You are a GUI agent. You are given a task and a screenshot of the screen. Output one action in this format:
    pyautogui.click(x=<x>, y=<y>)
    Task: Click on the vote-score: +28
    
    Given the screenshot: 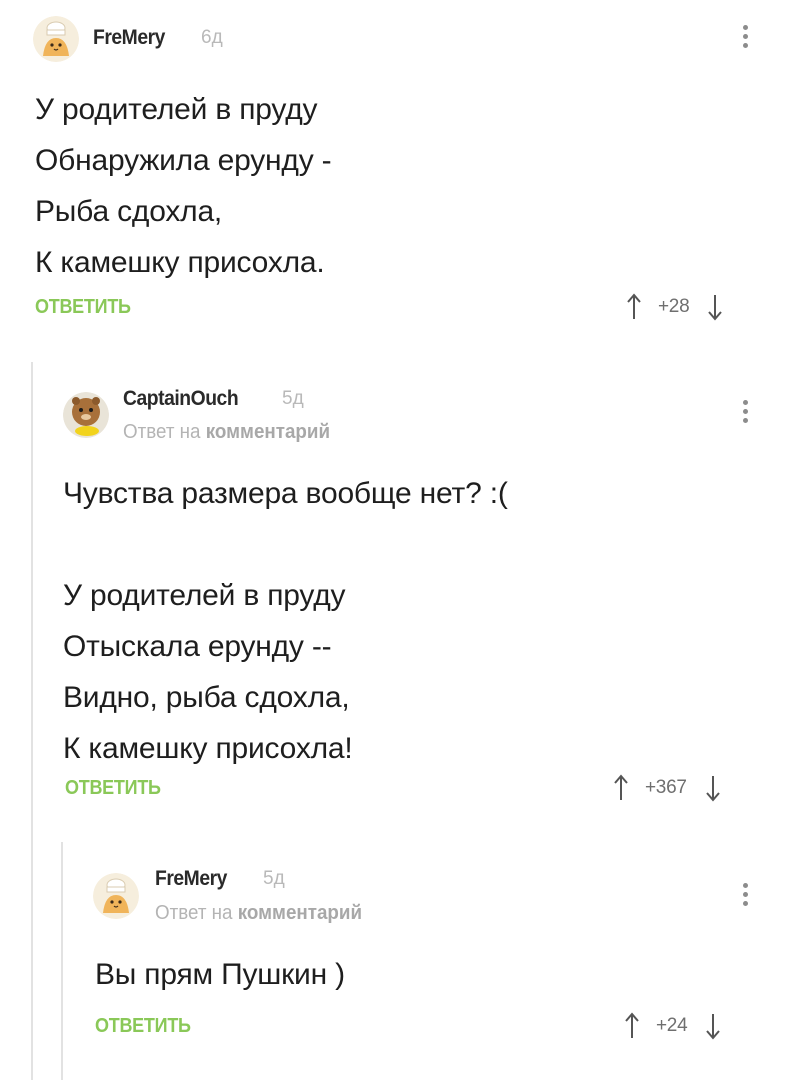 What is the action you would take?
    pyautogui.click(x=674, y=306)
    